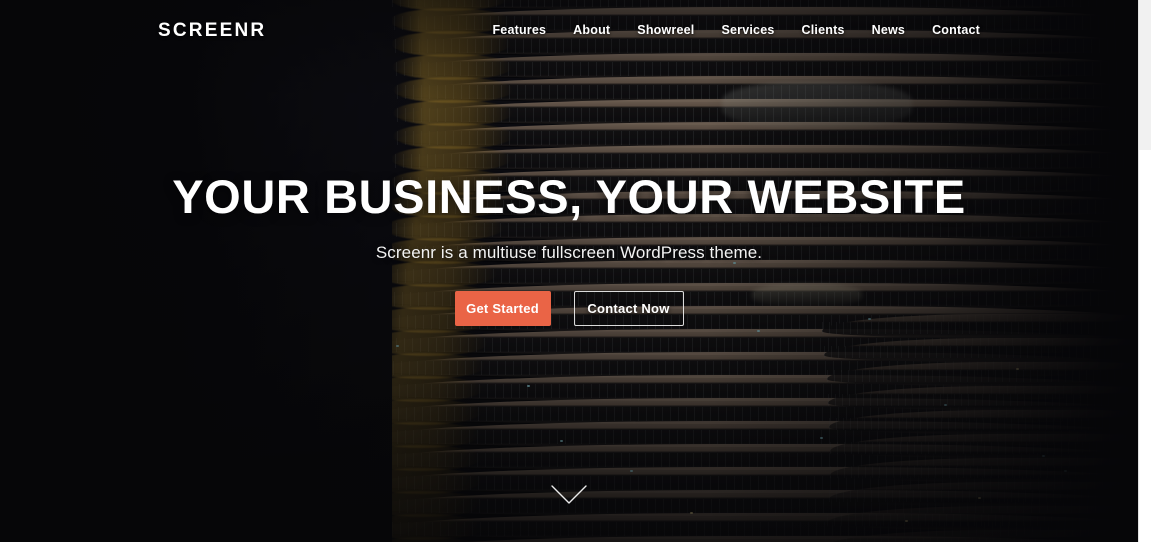 Image resolution: width=1152 pixels, height=542 pixels. I want to click on nav-link-showreel: Showreel, so click(665, 30).